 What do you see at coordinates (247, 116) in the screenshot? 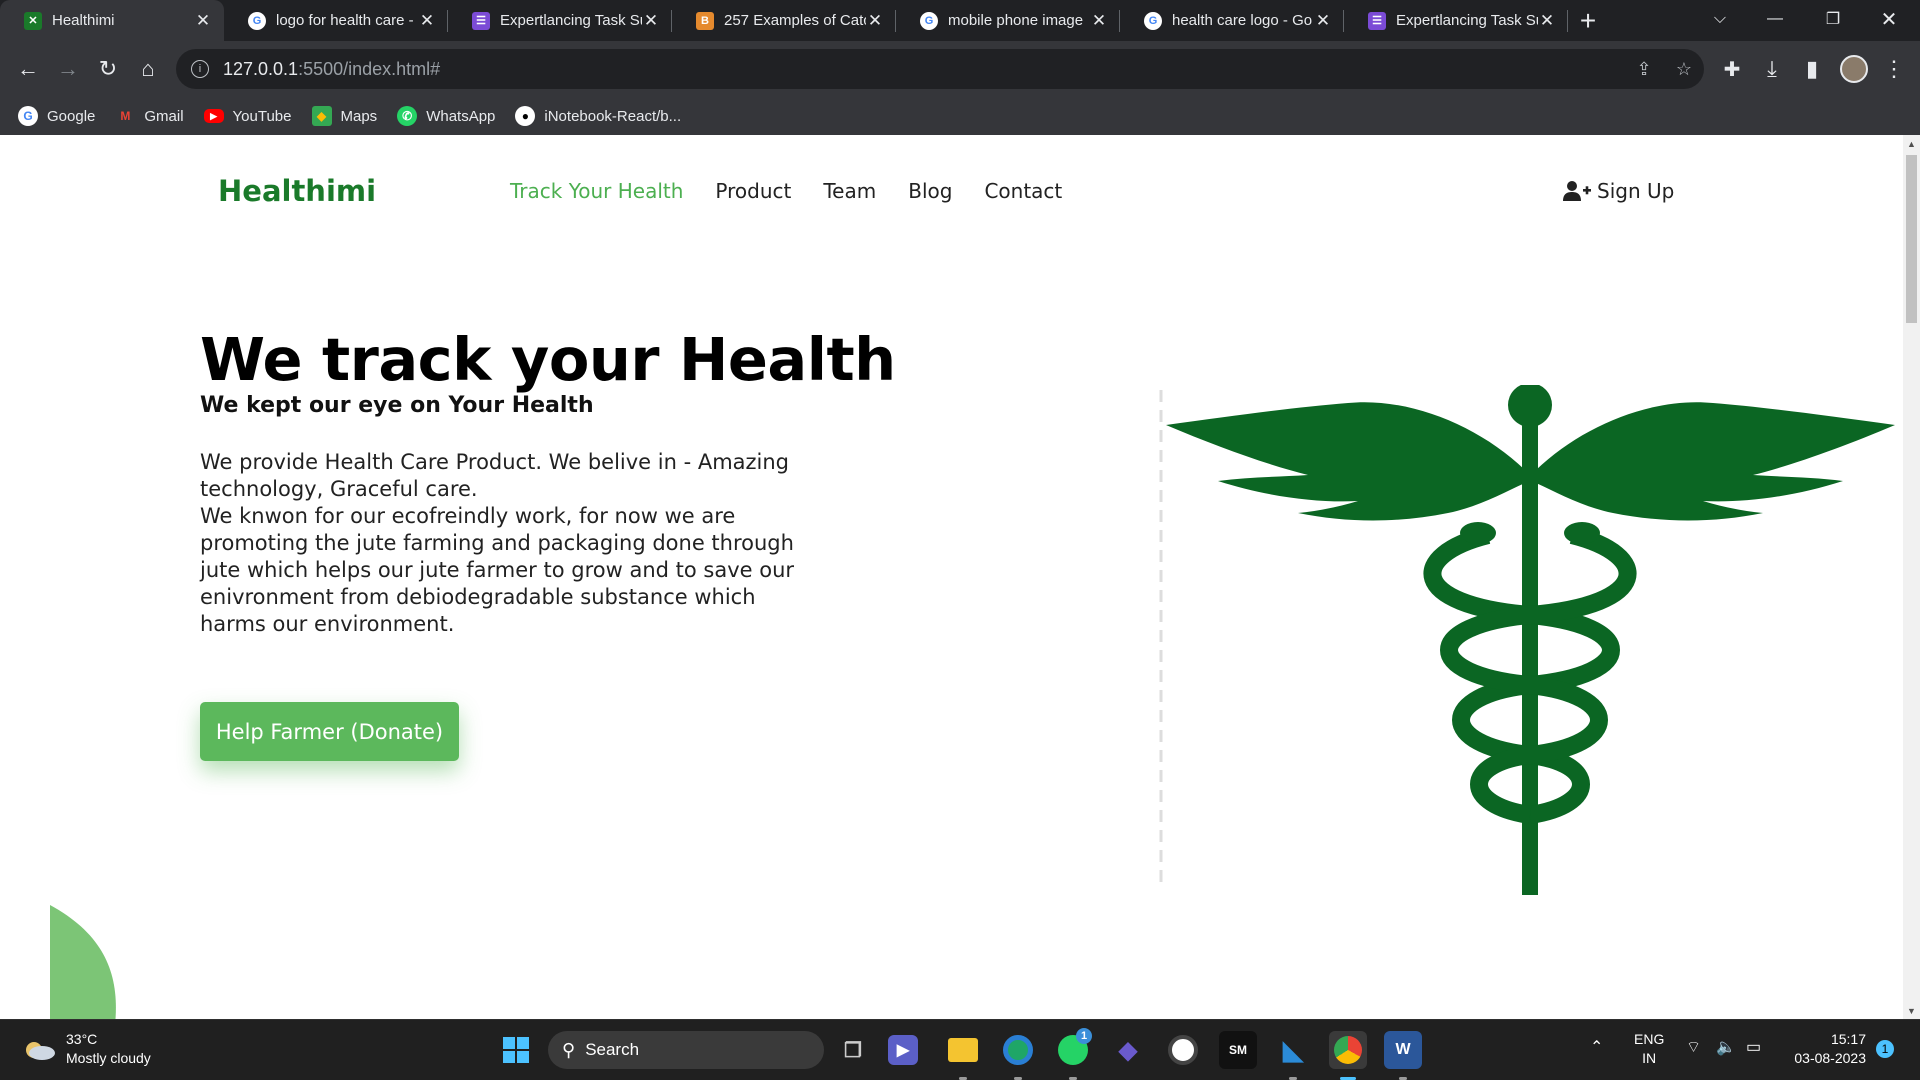
I see `bookmark-youtube: ▶ YouTube` at bounding box center [247, 116].